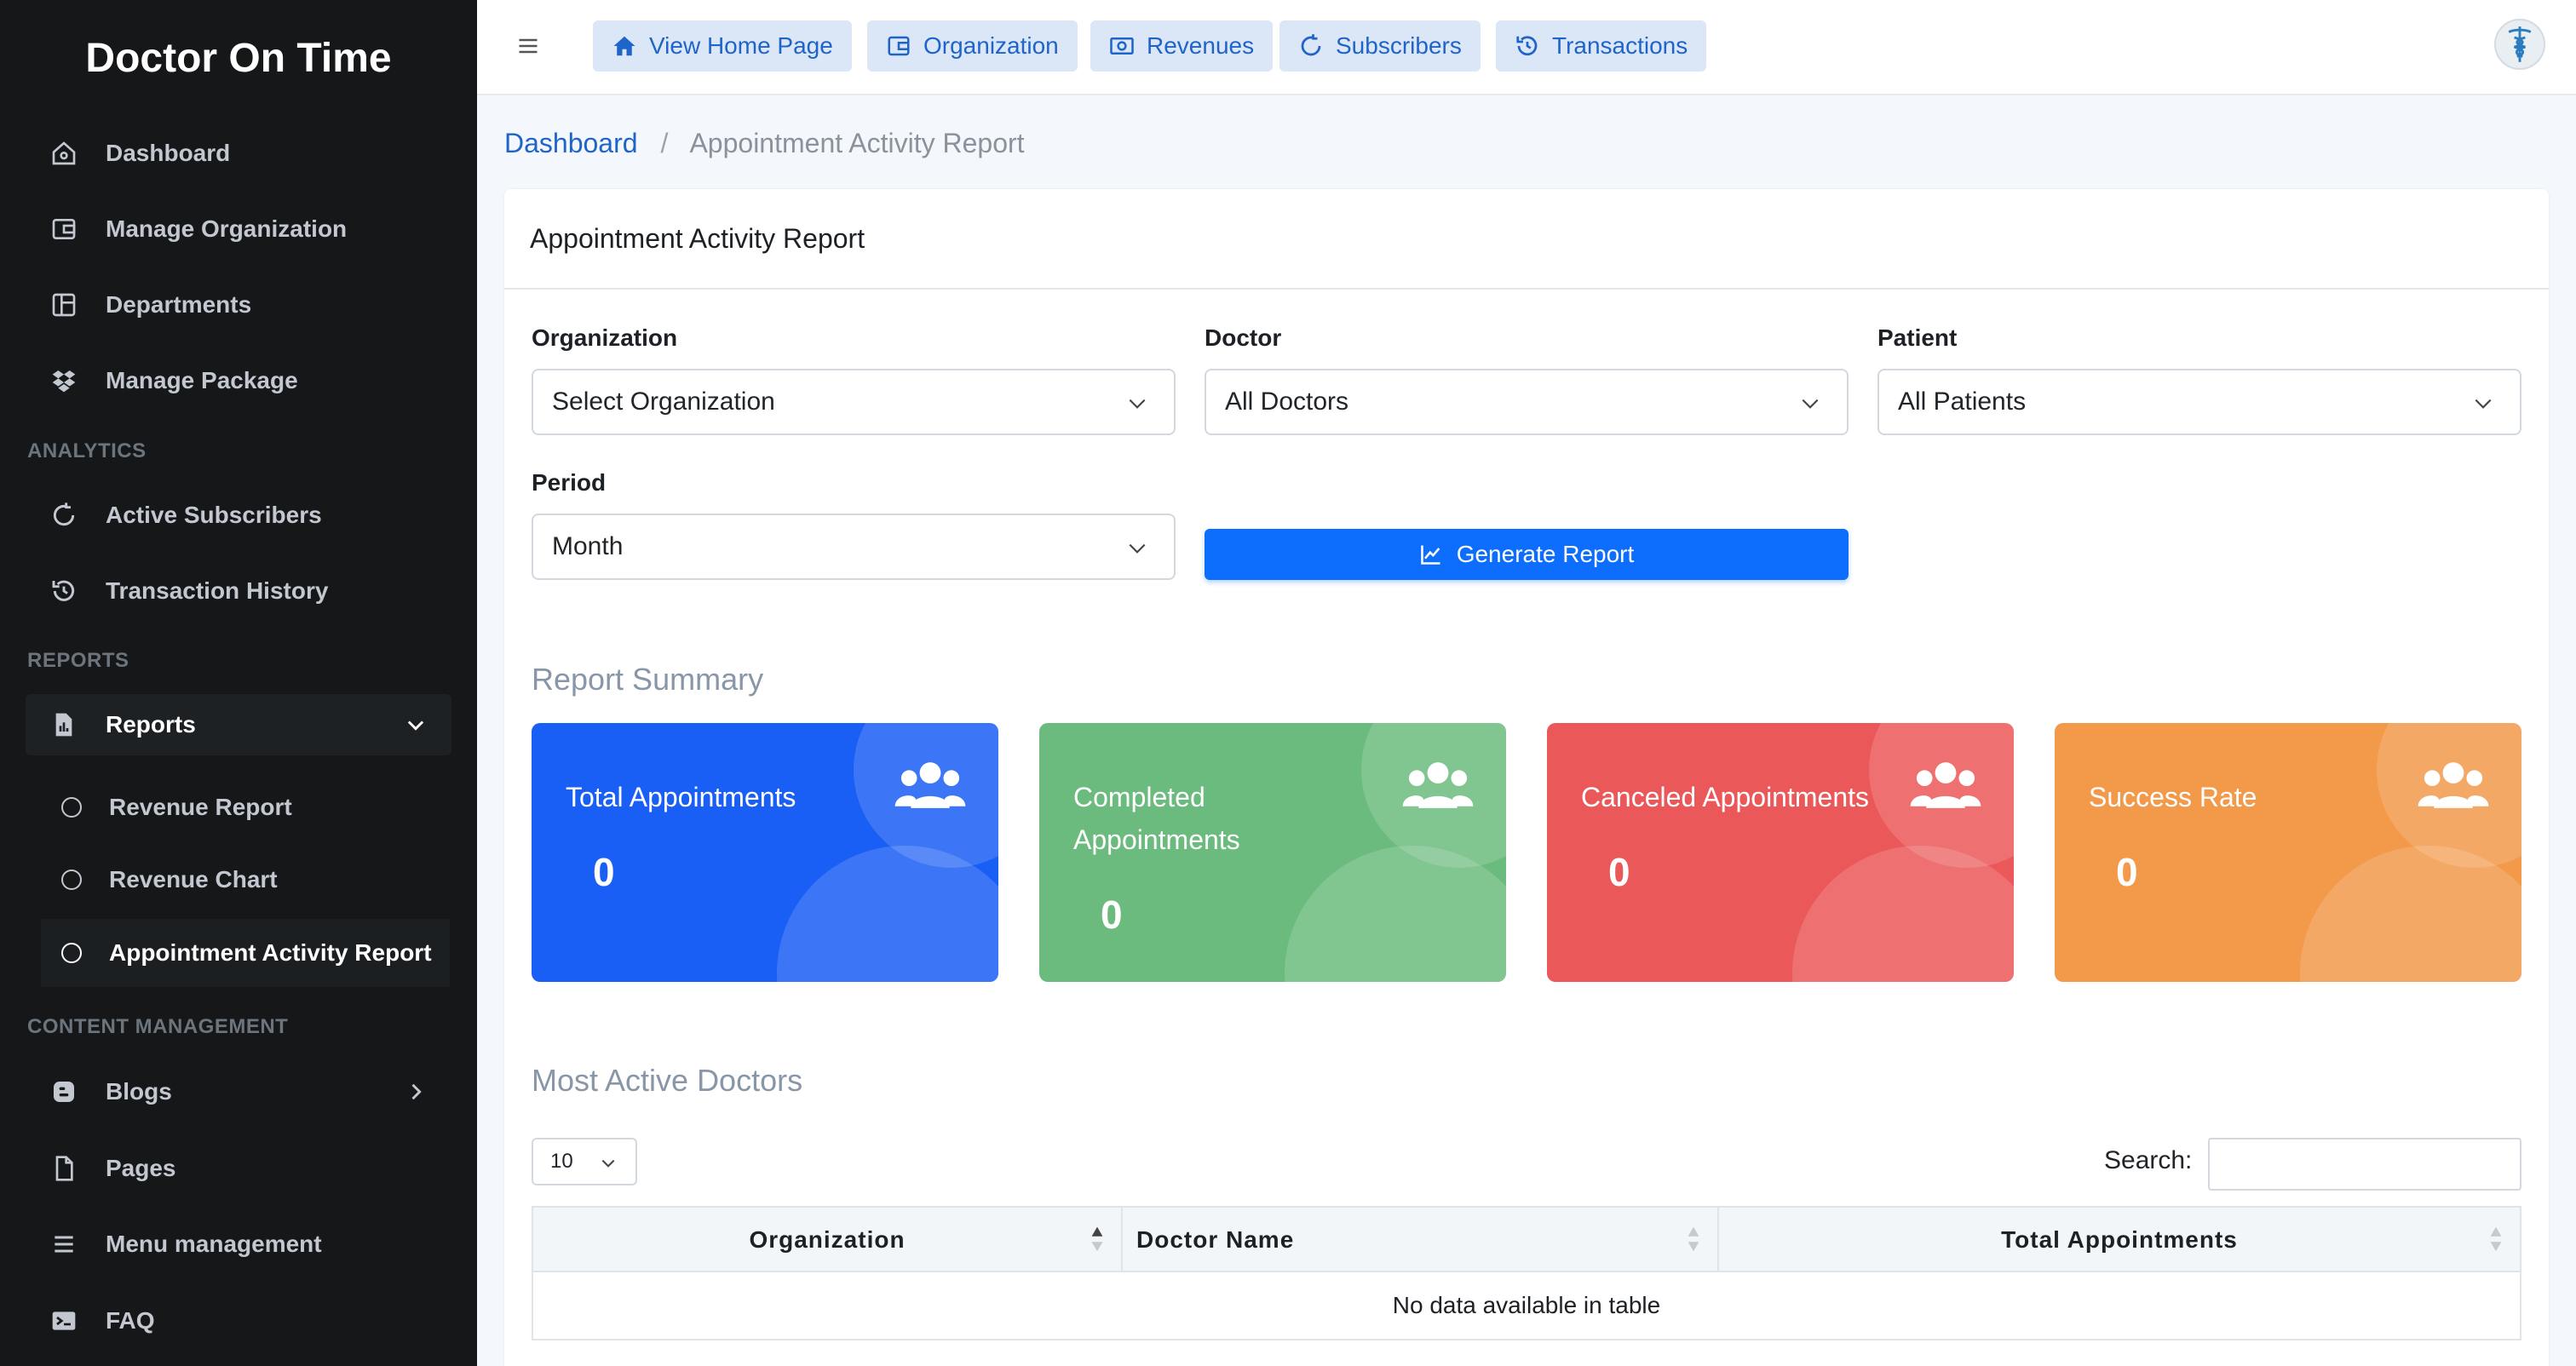 Image resolution: width=2576 pixels, height=1366 pixels. What do you see at coordinates (239, 305) in the screenshot?
I see `sidebar-item-departments: Departments` at bounding box center [239, 305].